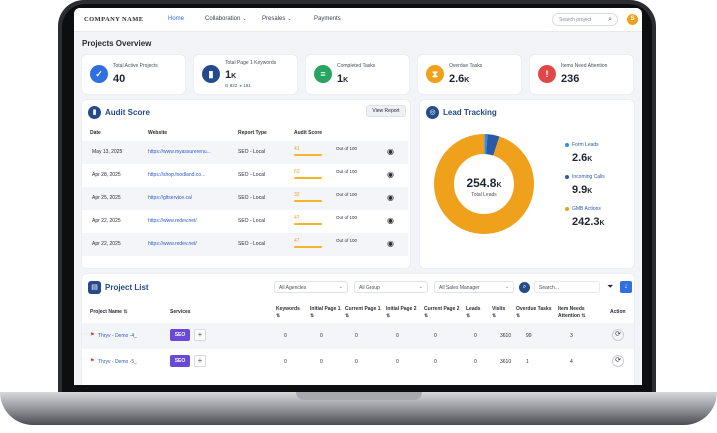 The image size is (717, 433). What do you see at coordinates (311, 287) in the screenshot?
I see `agencies-select: All Agencies ⌄` at bounding box center [311, 287].